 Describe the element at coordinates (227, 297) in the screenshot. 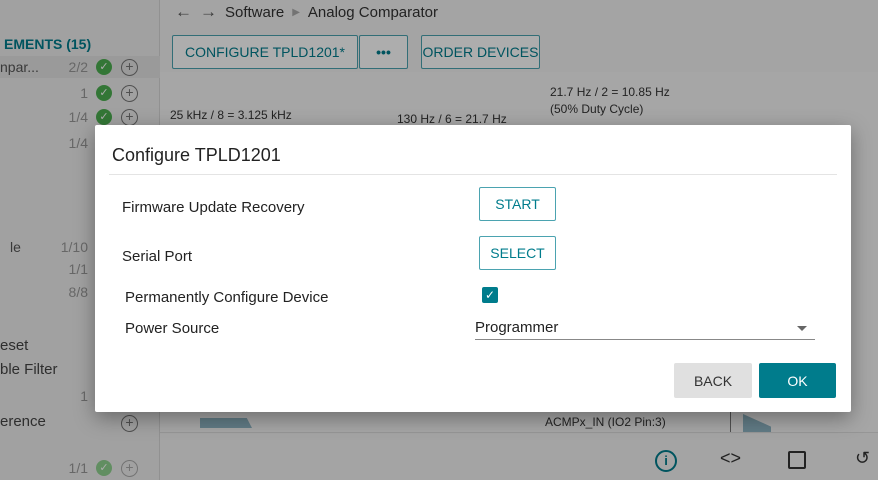

I see `permanent-configure-label: Permanently Configure Device` at that location.